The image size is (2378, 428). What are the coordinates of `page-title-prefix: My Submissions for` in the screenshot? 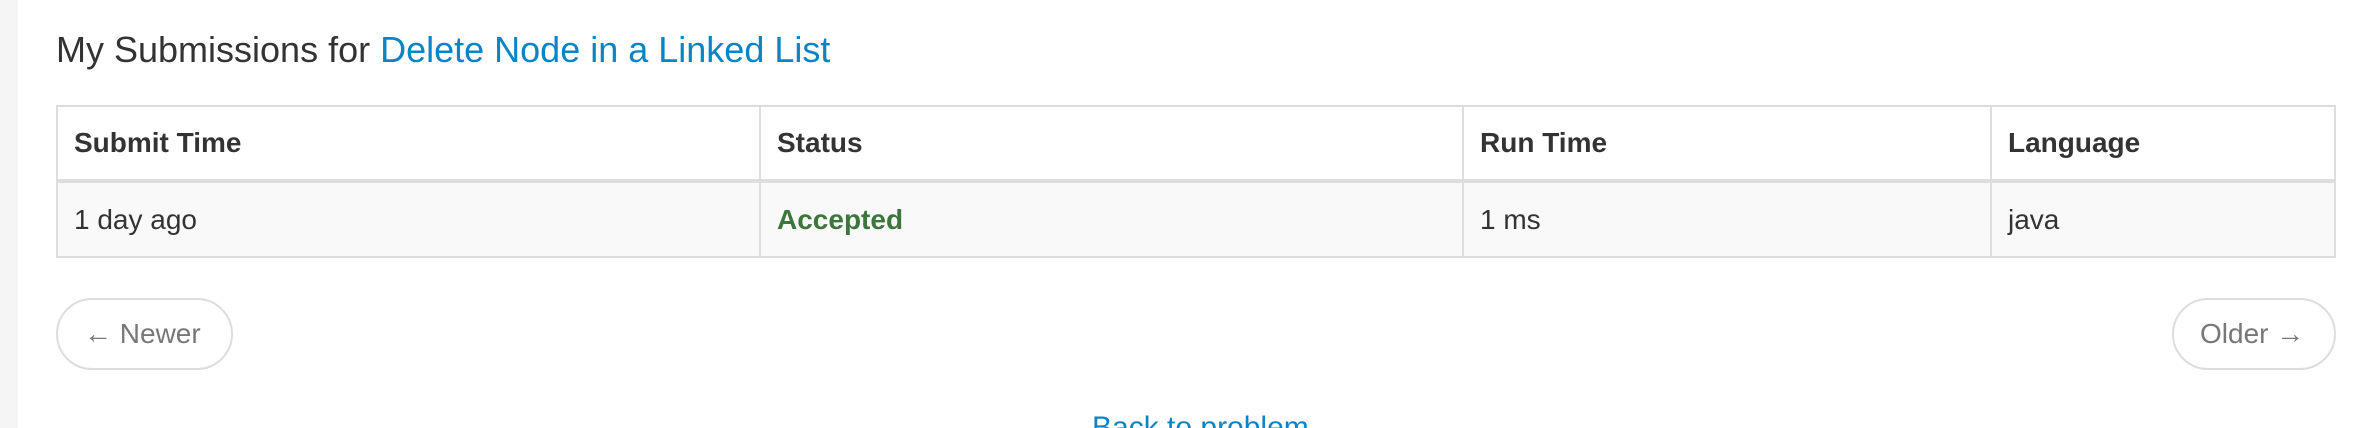 It's located at (218, 49).